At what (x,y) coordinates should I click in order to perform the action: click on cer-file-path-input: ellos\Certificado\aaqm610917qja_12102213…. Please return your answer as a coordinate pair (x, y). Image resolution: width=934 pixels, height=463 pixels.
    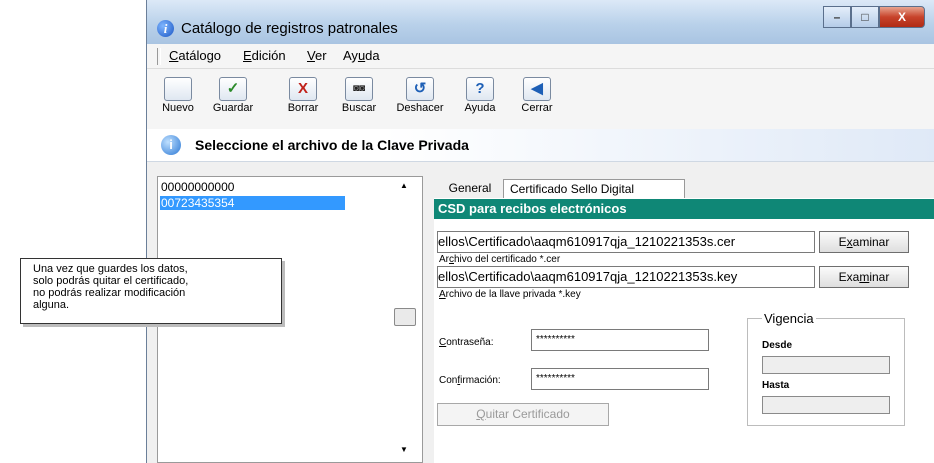
    Looking at the image, I should click on (626, 242).